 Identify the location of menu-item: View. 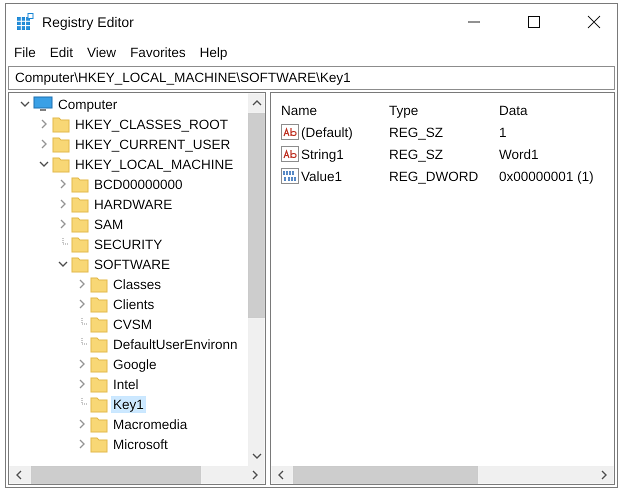
(101, 52).